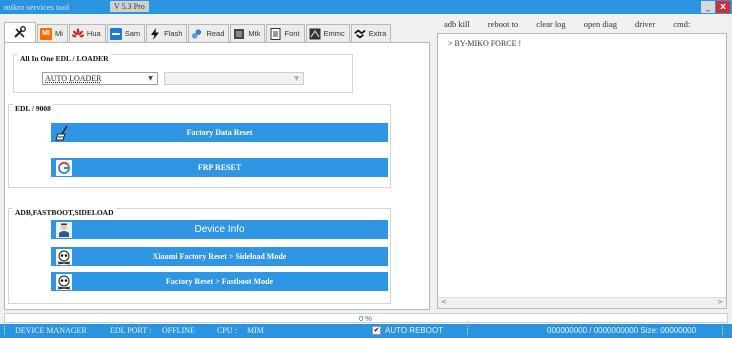 The width and height of the screenshot is (732, 338). Describe the element at coordinates (551, 24) in the screenshot. I see `clear-log-menu-item: clear log` at that location.